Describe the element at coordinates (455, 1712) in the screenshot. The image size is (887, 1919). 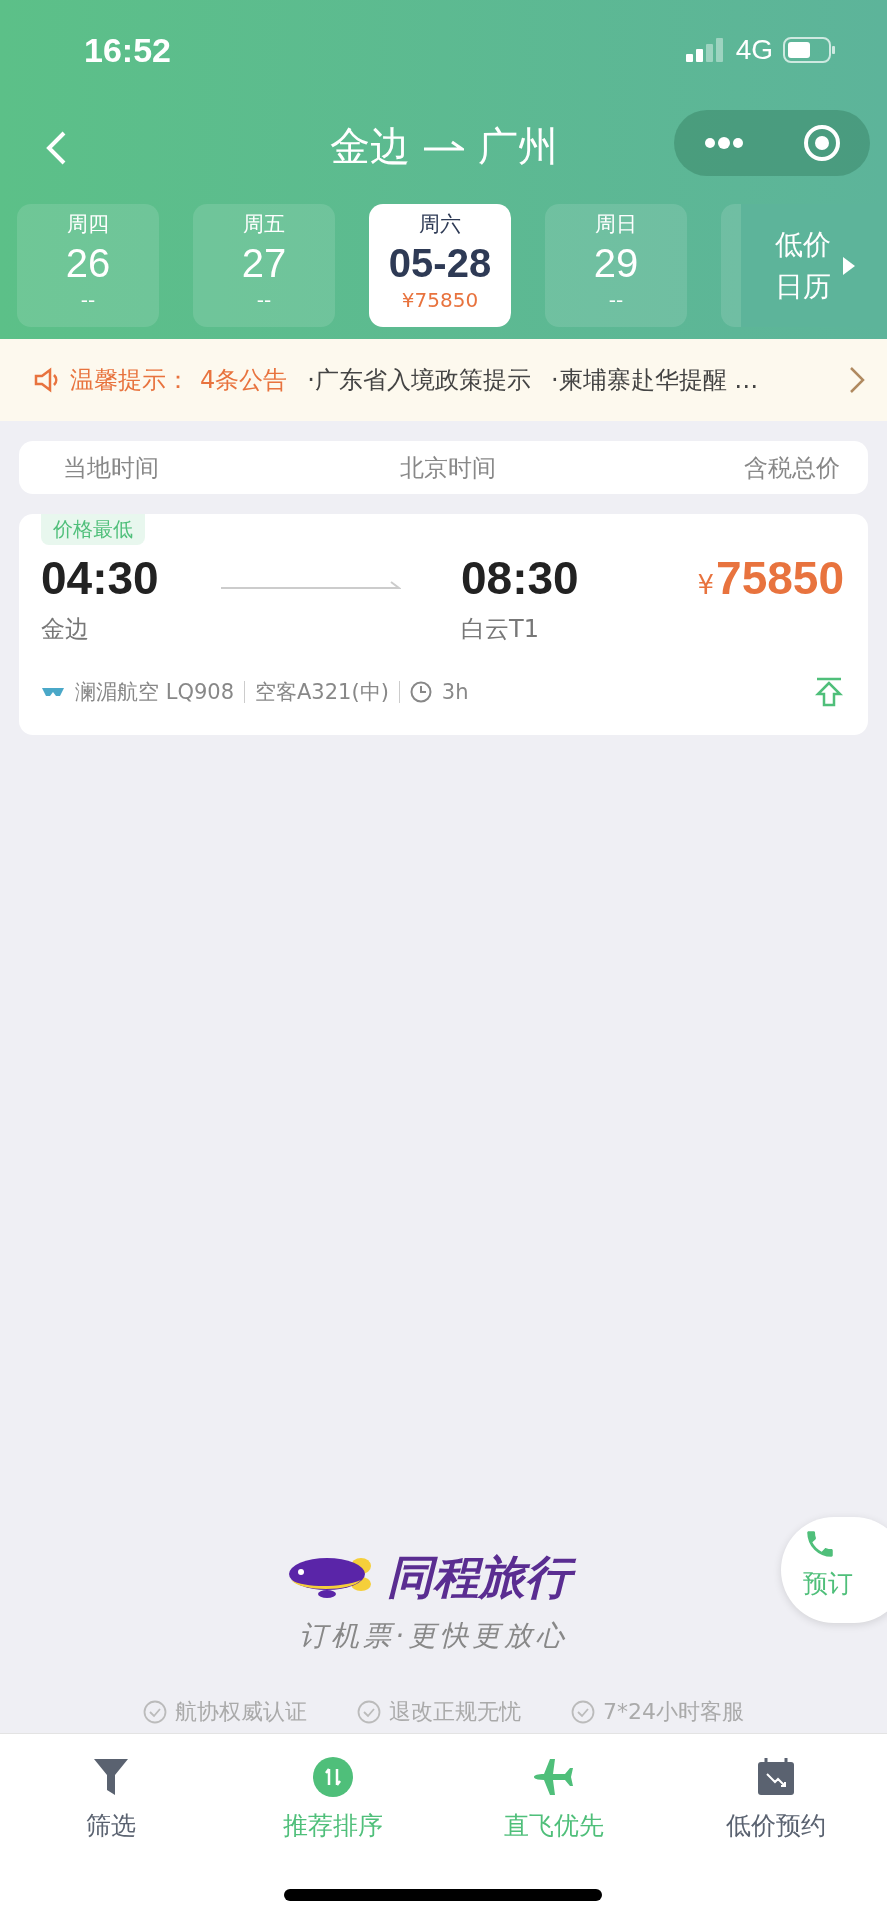
I see `guarantee-text: 退改正规无忧` at that location.